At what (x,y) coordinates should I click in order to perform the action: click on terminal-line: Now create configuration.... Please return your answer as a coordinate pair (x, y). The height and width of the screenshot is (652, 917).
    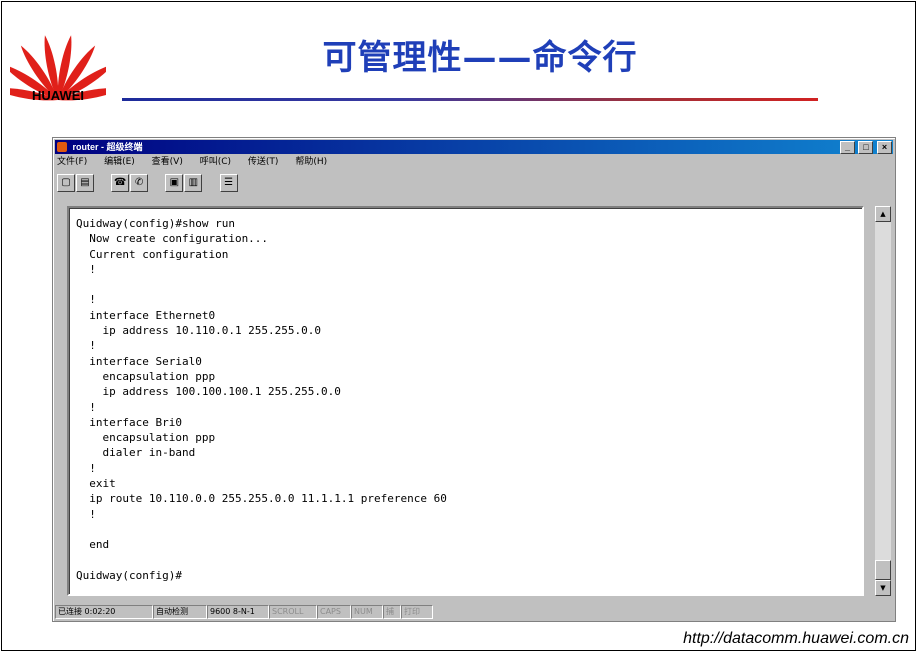
    Looking at the image, I should click on (172, 239).